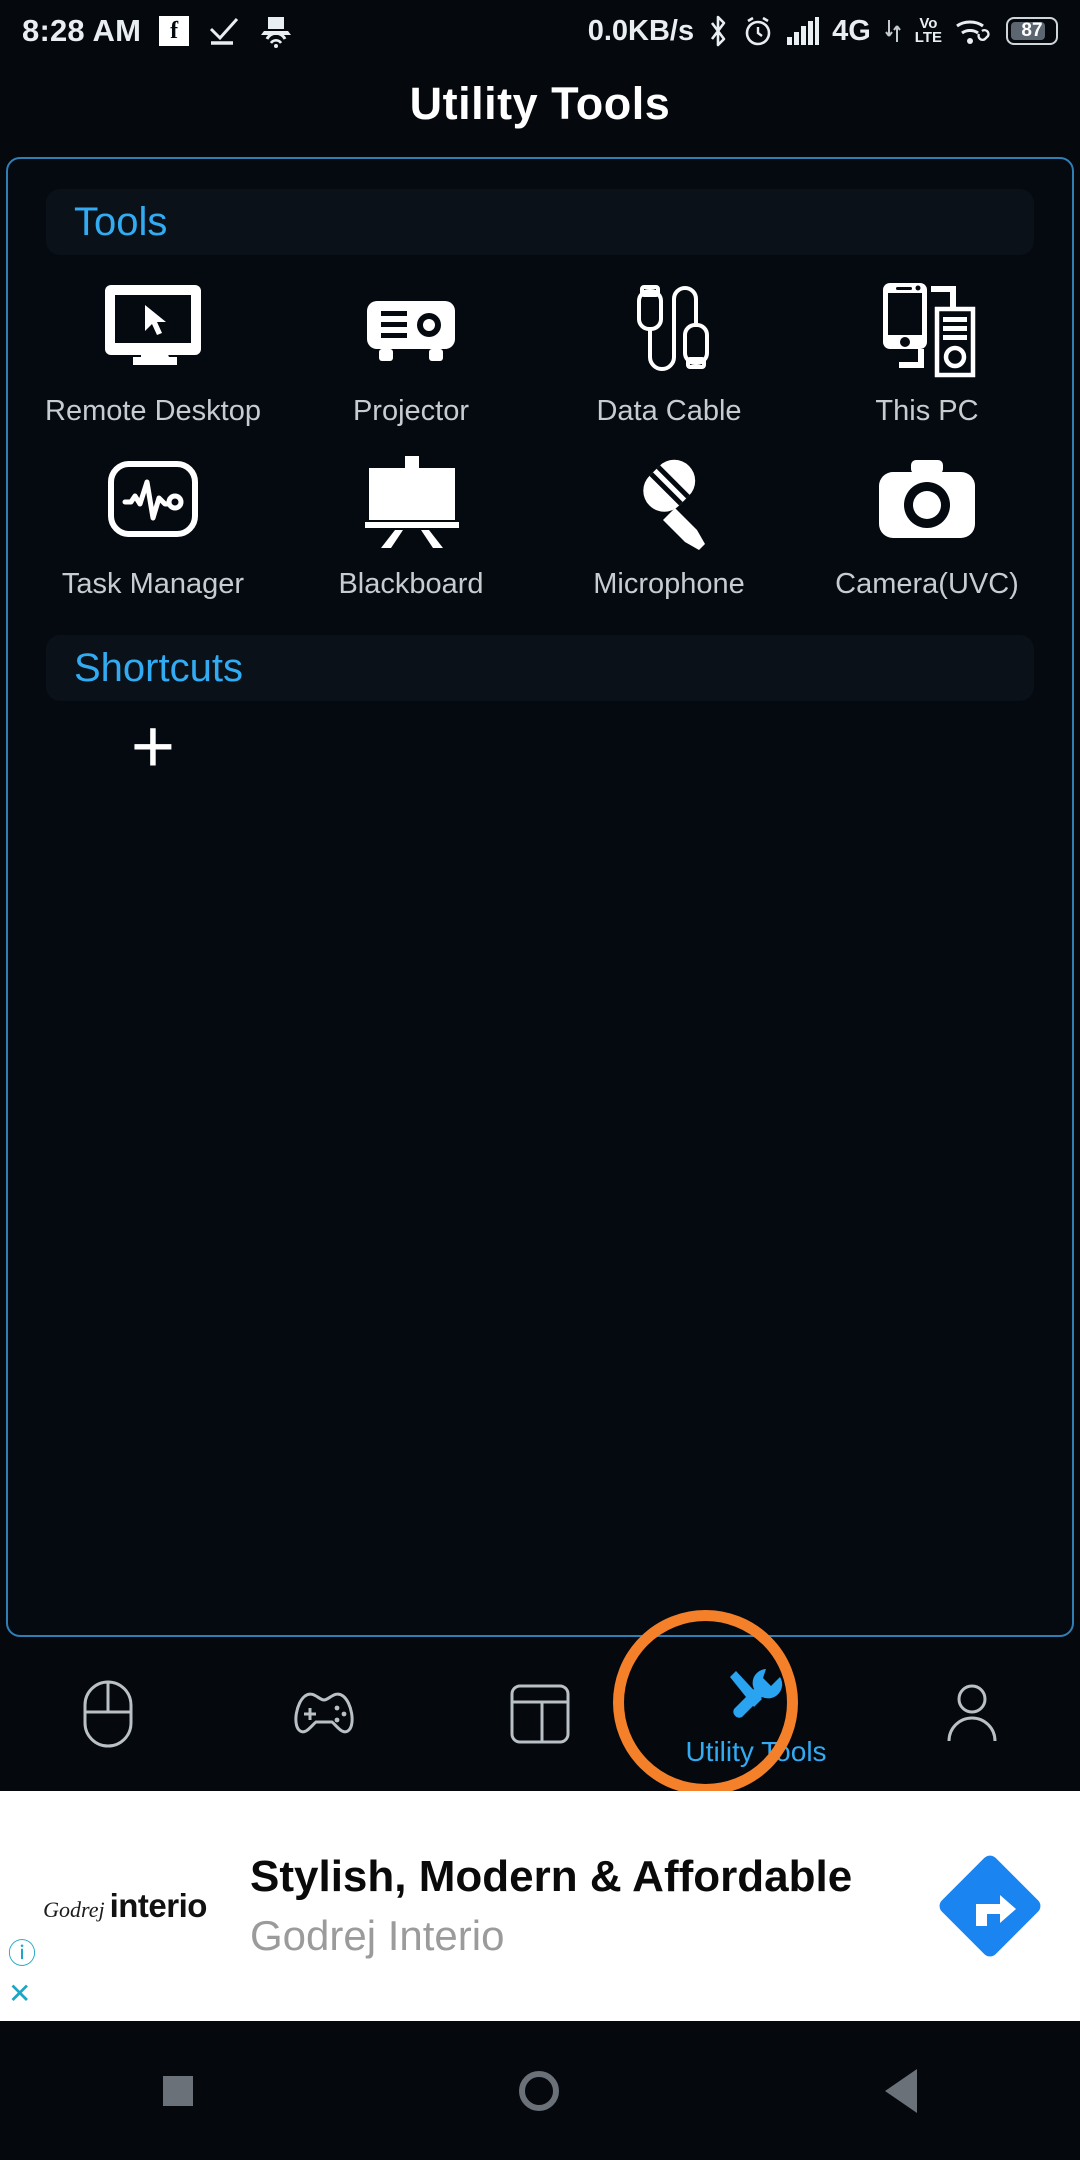  Describe the element at coordinates (411, 411) in the screenshot. I see `tool-label: Projector` at that location.